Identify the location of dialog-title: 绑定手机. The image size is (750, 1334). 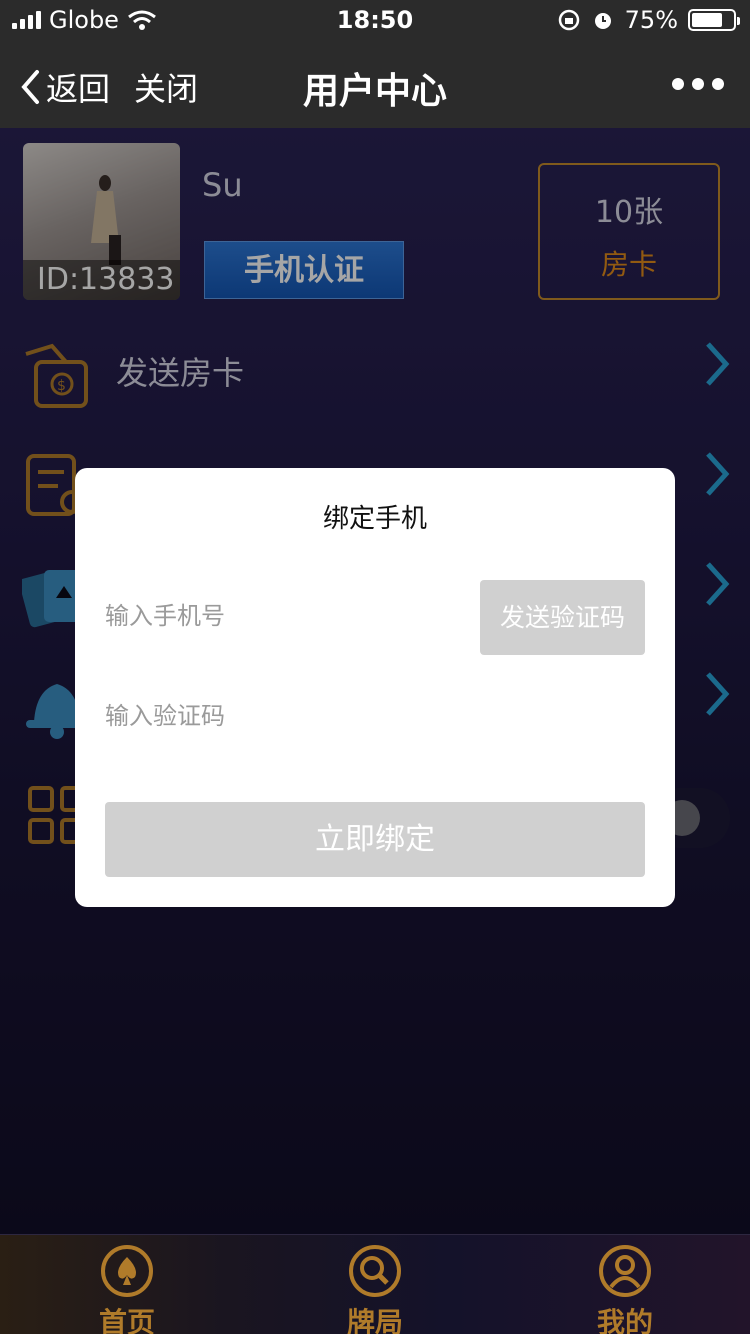
(374, 519).